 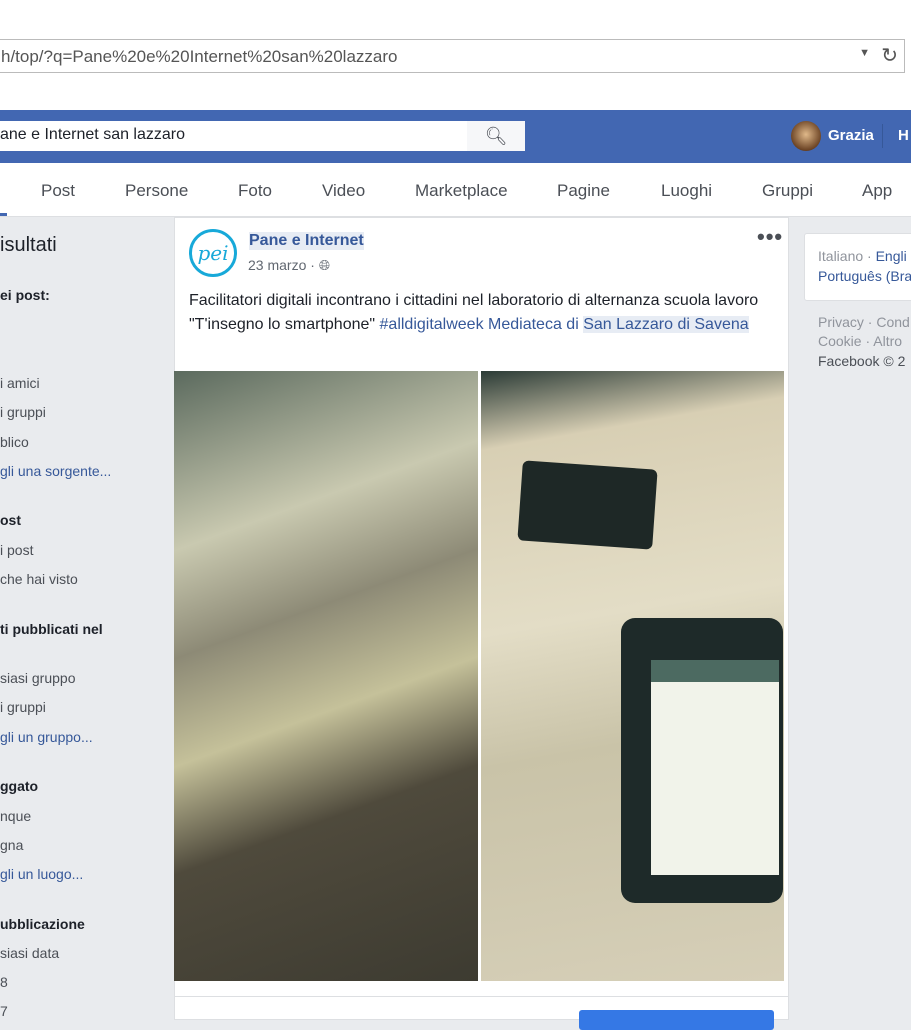 What do you see at coordinates (857, 267) in the screenshot?
I see `language-box` at bounding box center [857, 267].